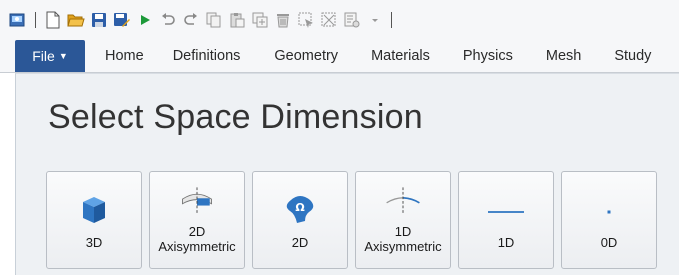 This screenshot has width=679, height=275. Describe the element at coordinates (145, 20) in the screenshot. I see `run-icon` at that location.